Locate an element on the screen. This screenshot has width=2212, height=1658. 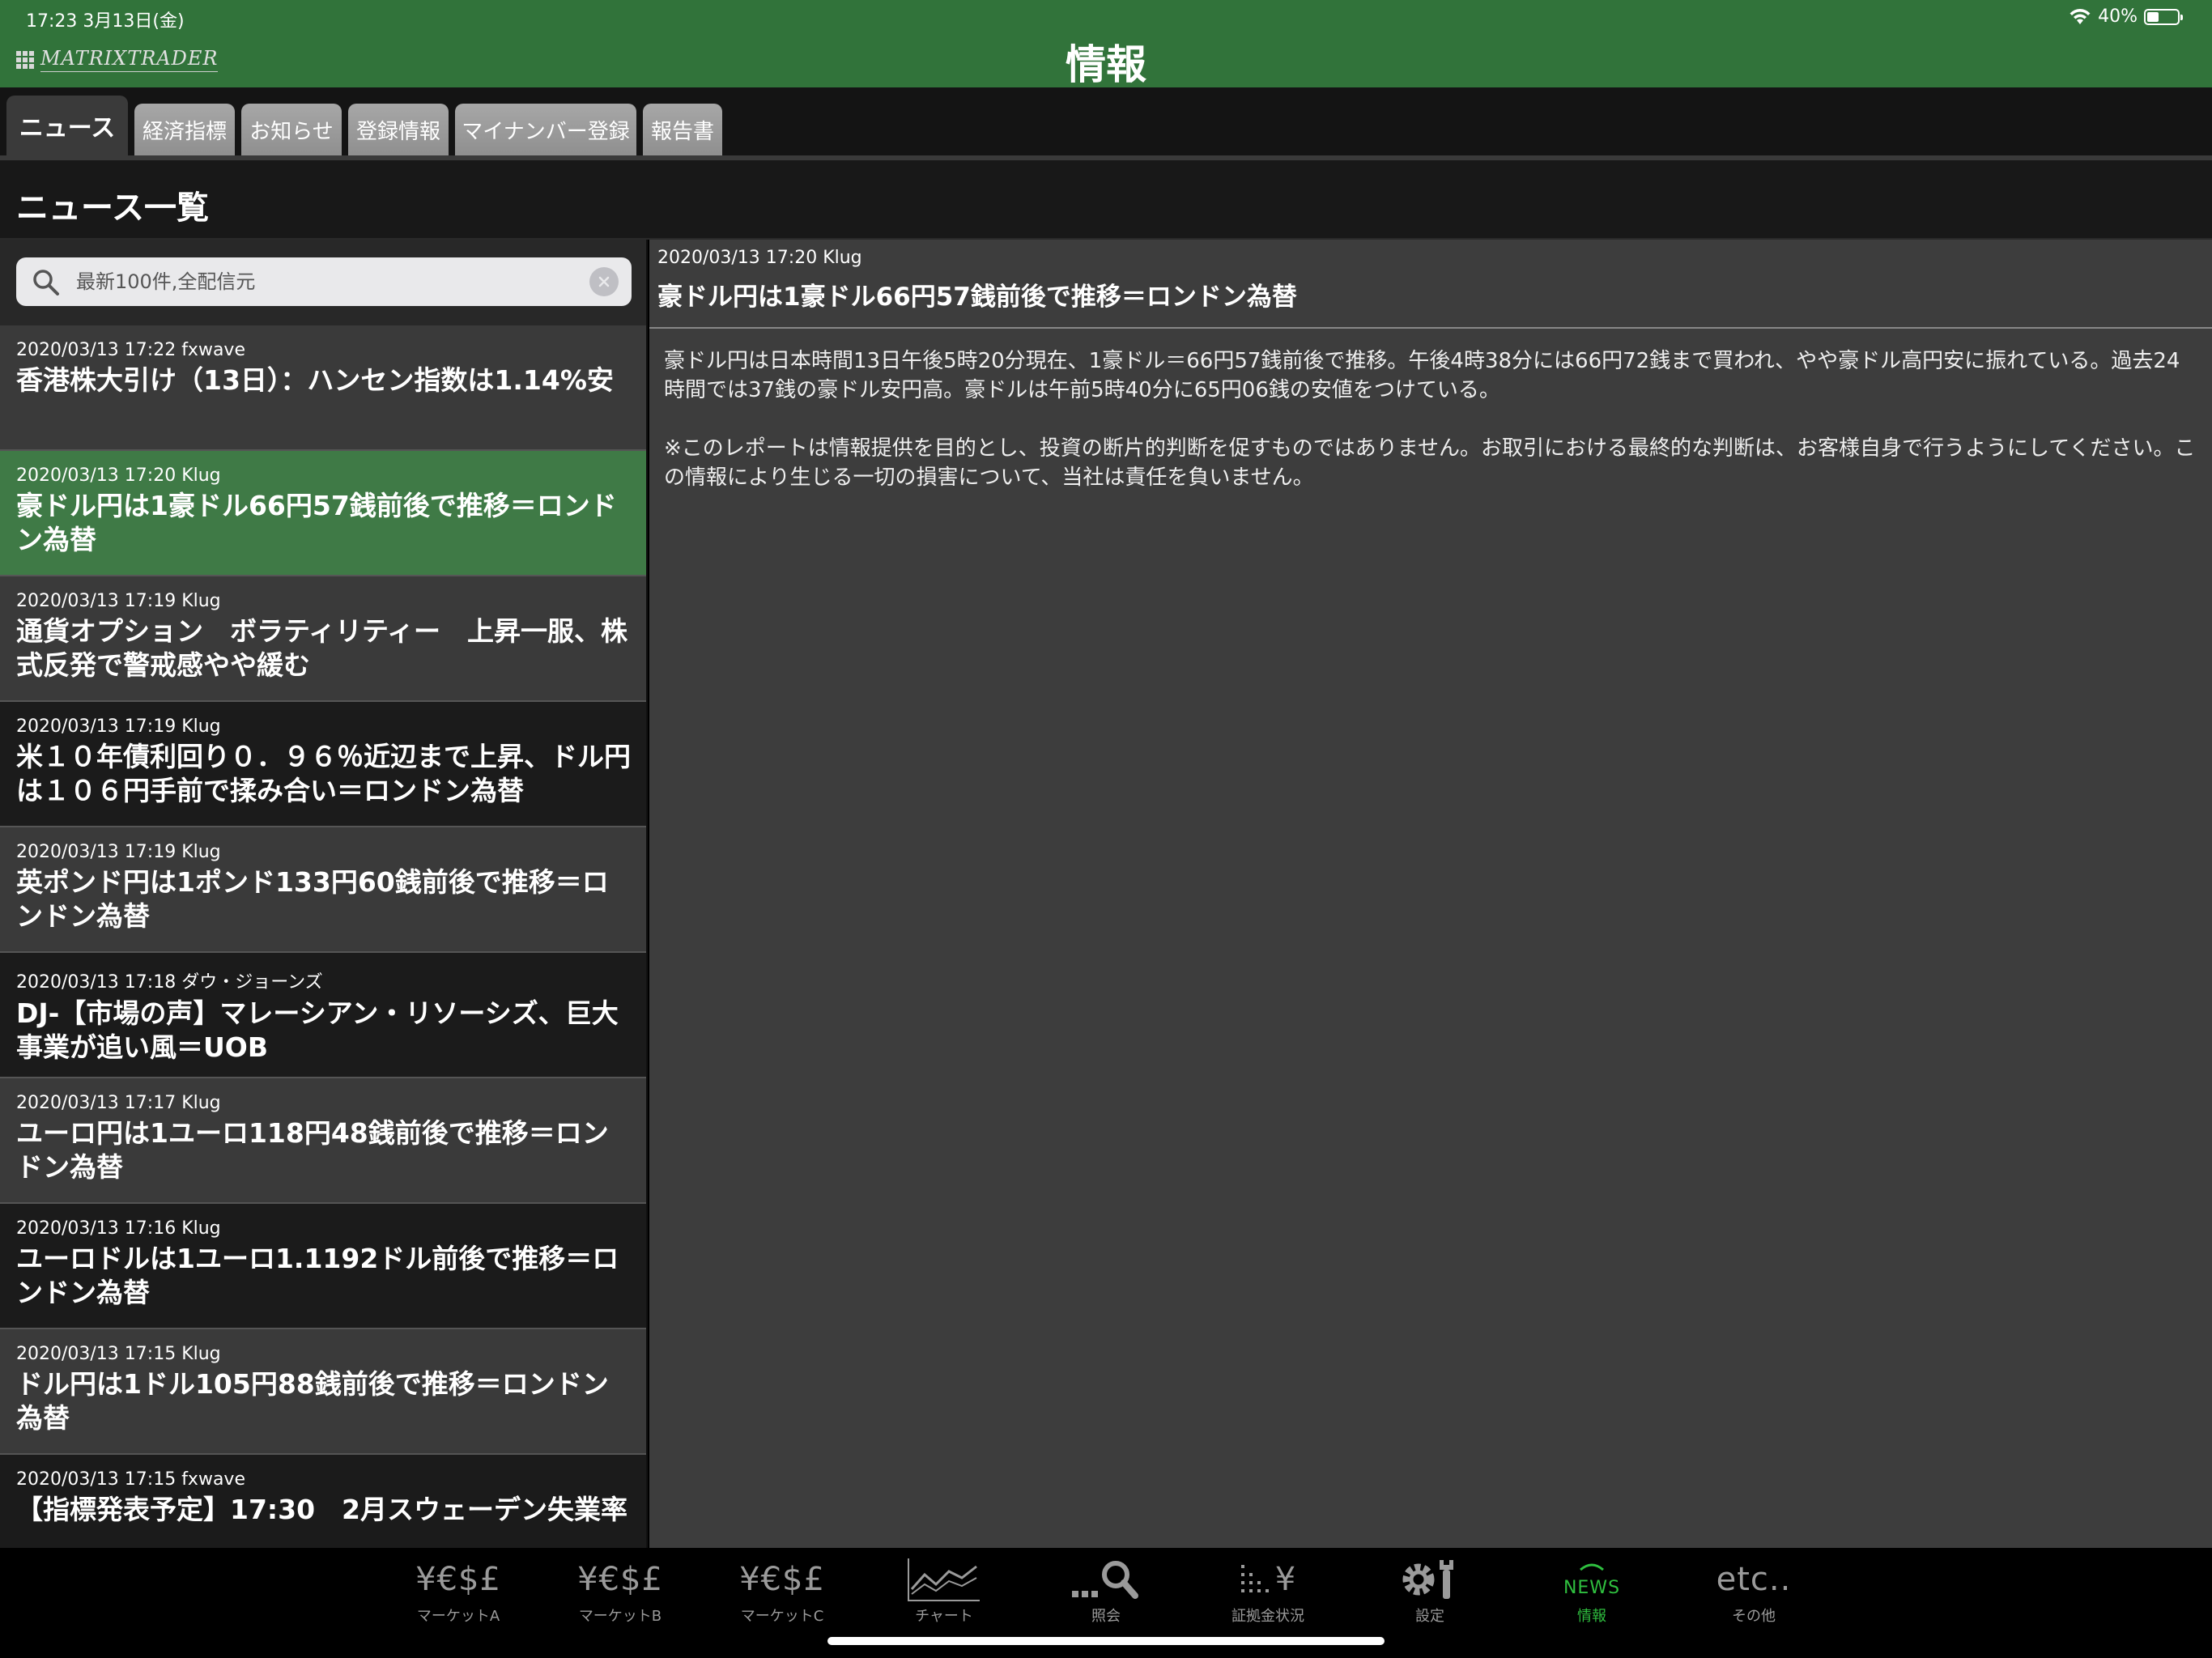
etc-icon: etc.. is located at coordinates (1754, 1579).